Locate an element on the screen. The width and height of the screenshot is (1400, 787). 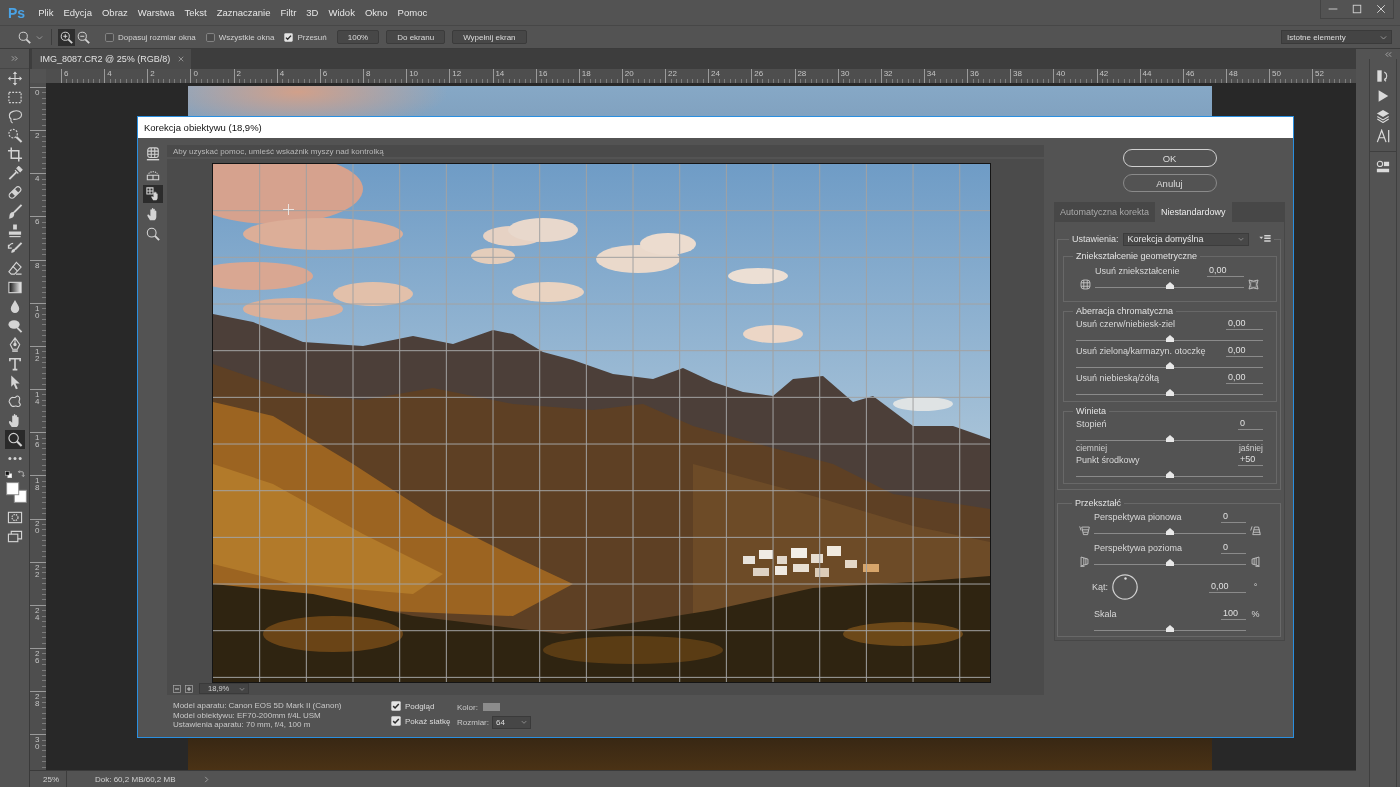
menu-item: Pomoc is located at coordinates (412, 12).